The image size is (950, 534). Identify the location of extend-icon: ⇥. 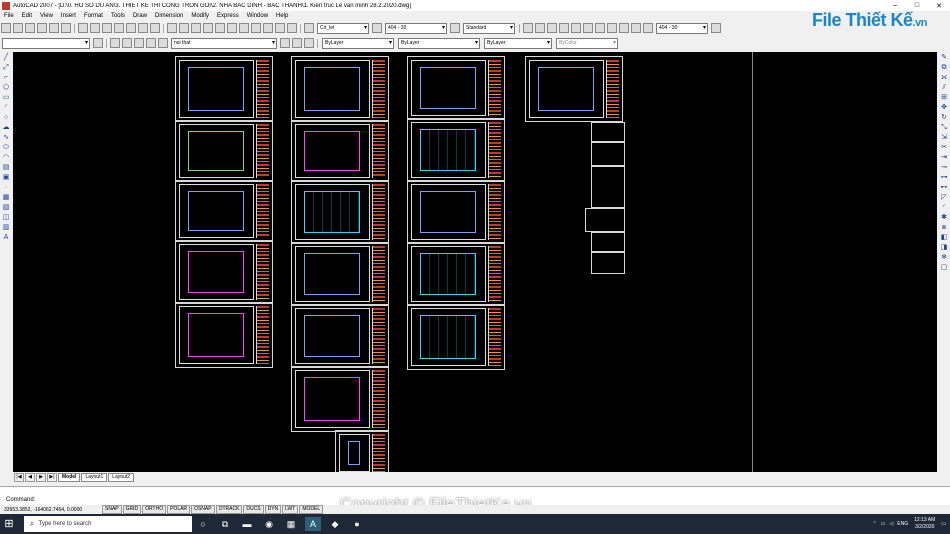
(944, 158).